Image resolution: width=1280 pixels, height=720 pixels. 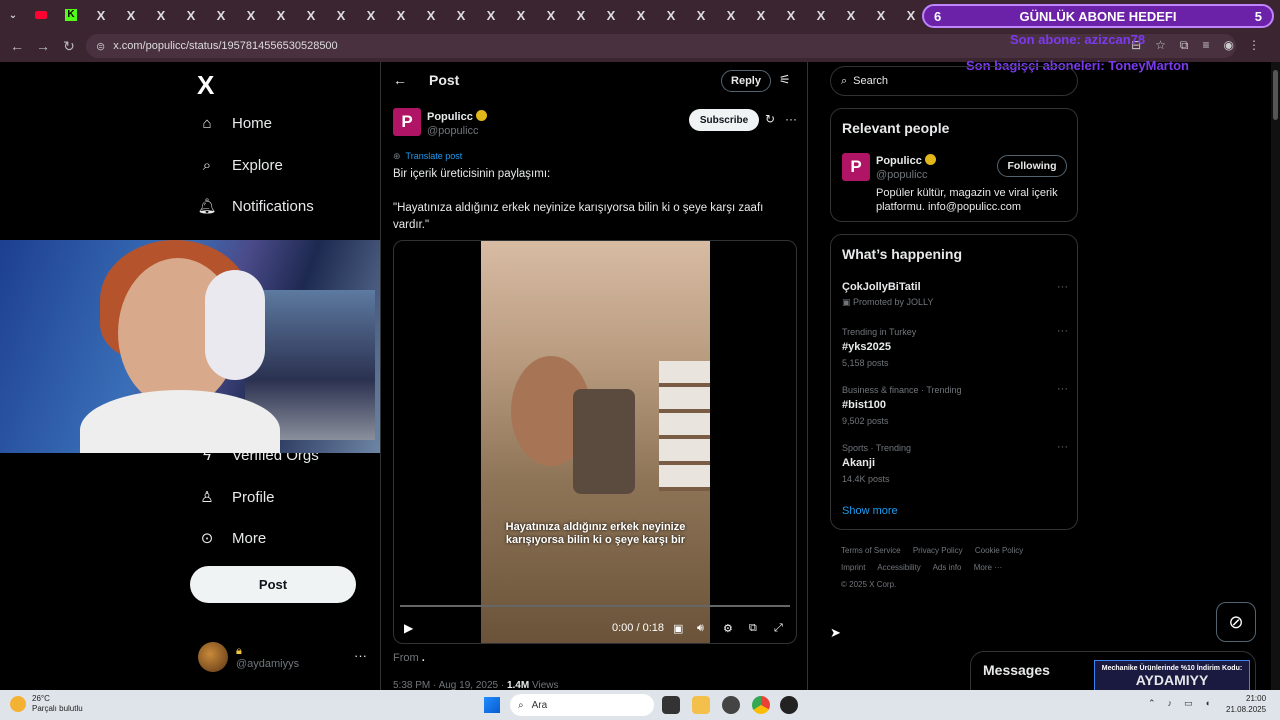 What do you see at coordinates (1246, 704) in the screenshot?
I see `system-clock: 21:00 21.08.2025` at bounding box center [1246, 704].